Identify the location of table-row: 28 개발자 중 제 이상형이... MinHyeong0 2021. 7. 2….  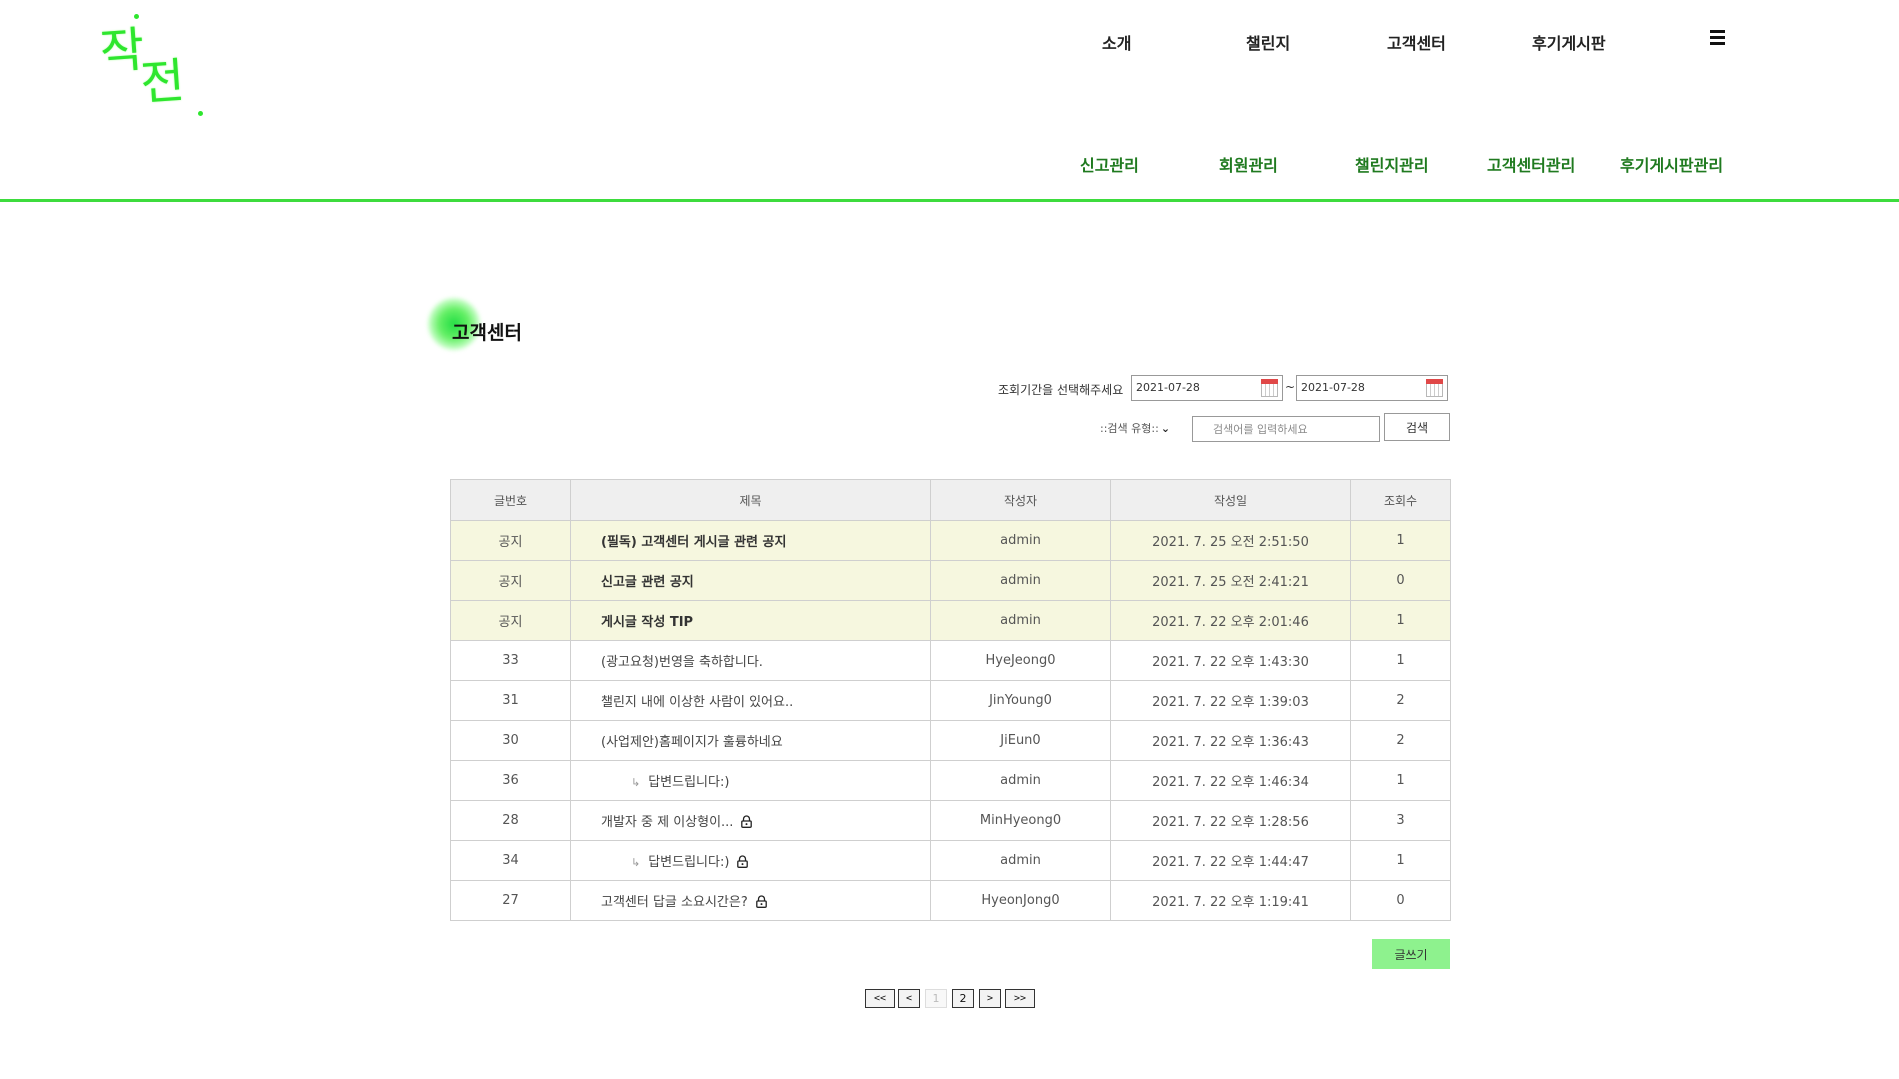
(950, 820).